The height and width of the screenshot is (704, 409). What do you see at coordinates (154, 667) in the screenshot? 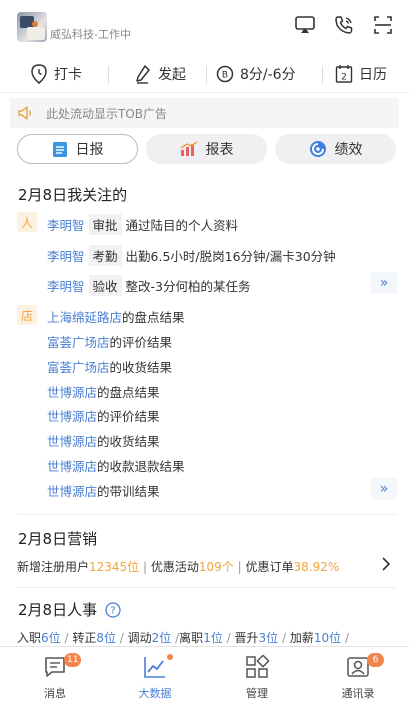
I see `trend-chart-icon` at bounding box center [154, 667].